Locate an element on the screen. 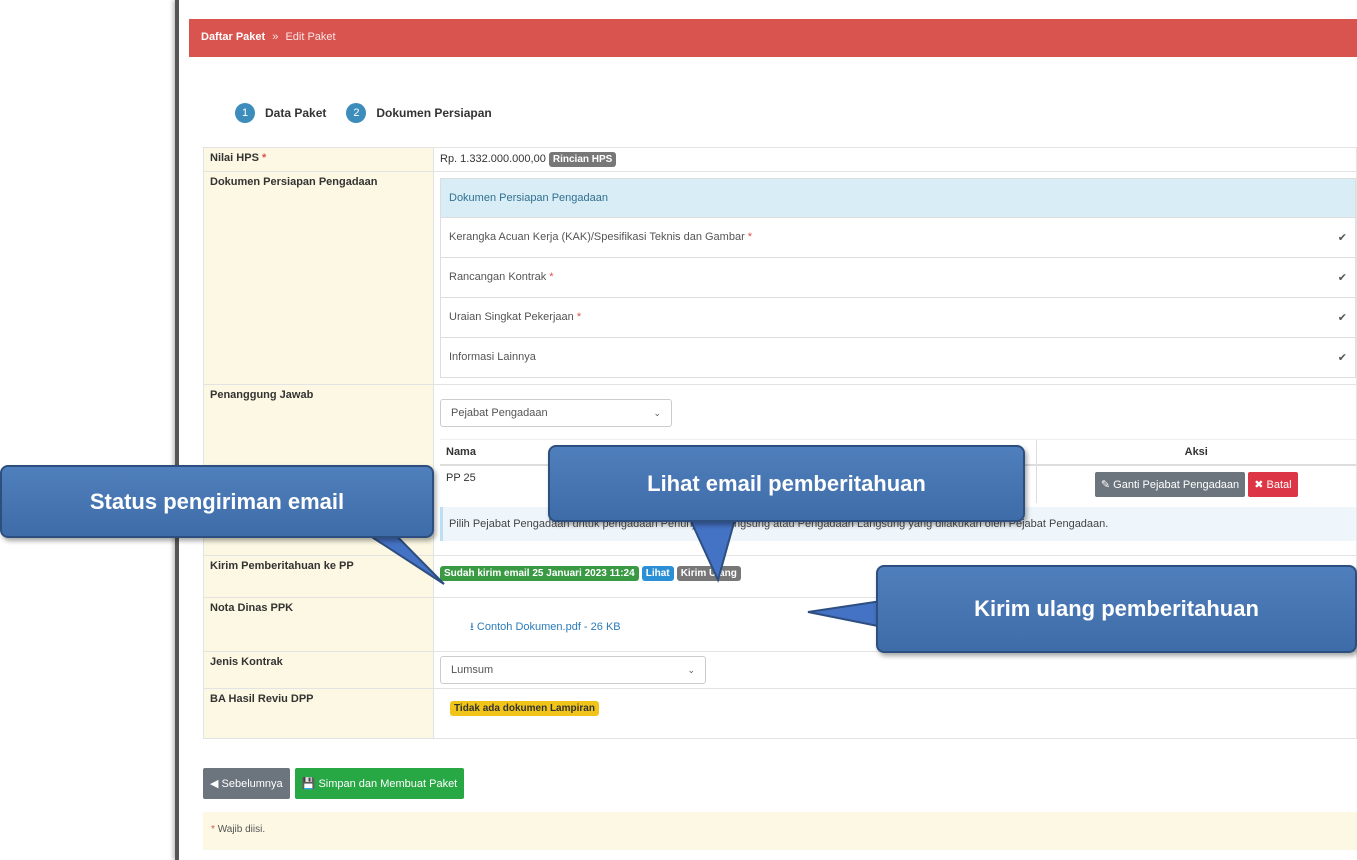 The height and width of the screenshot is (860, 1357). list-item: Uraian Singkat Pekerjaan * ✔ is located at coordinates (898, 318).